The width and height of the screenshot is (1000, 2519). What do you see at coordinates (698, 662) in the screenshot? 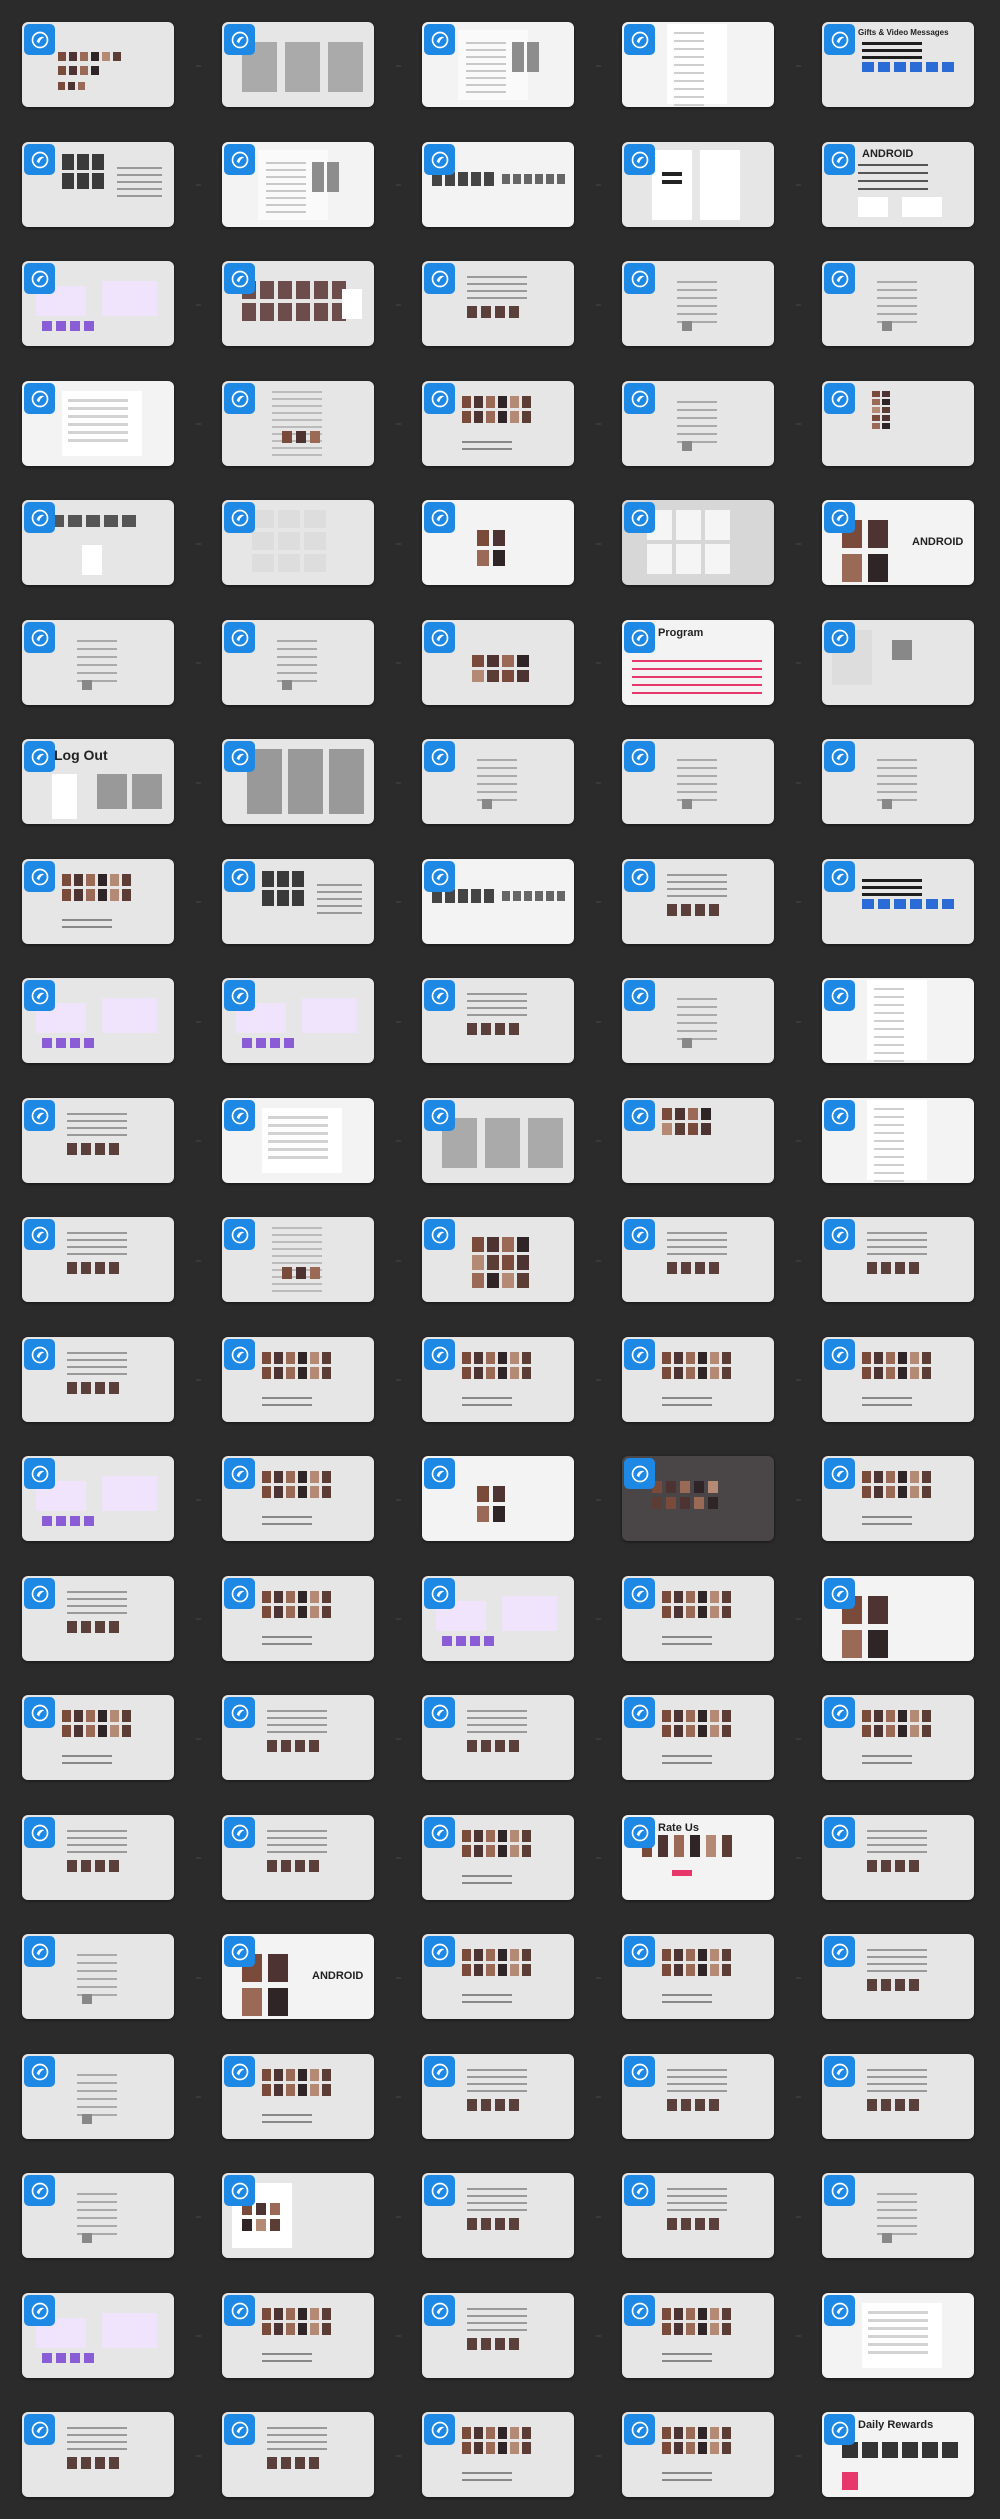
I see `board-thumbnail: Program` at bounding box center [698, 662].